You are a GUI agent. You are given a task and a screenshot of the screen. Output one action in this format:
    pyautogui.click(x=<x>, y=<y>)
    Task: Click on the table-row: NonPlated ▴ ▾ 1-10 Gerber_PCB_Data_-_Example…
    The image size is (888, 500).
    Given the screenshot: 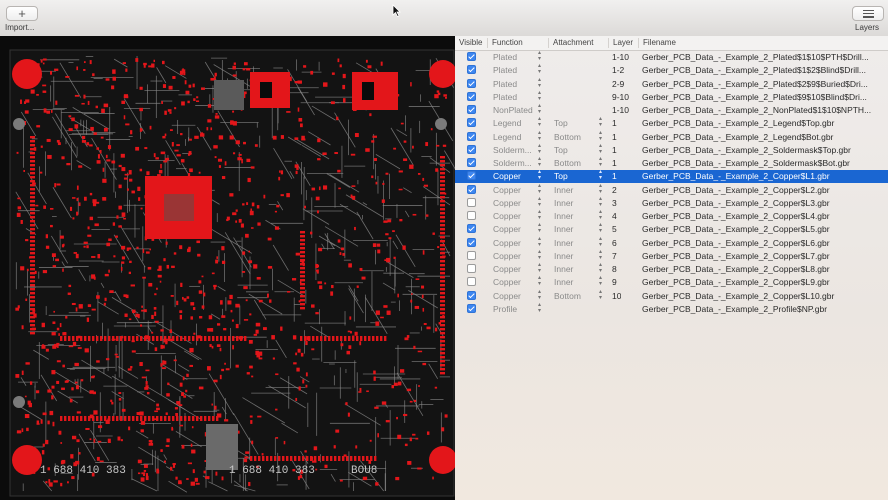 What is the action you would take?
    pyautogui.click(x=671, y=110)
    